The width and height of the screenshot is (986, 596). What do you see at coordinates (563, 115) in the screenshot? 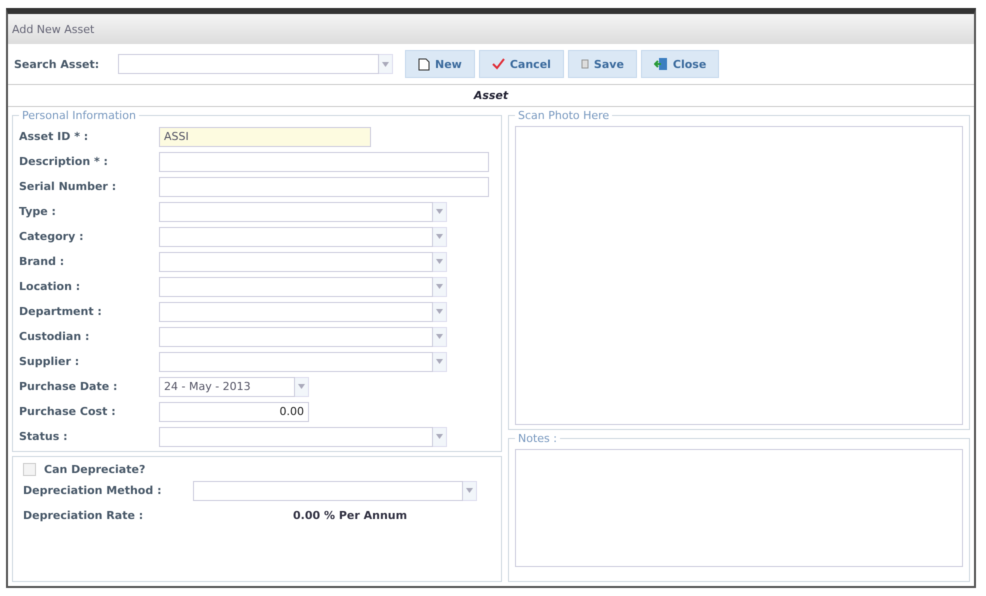
I see `group-legend: Scan Photo Here` at bounding box center [563, 115].